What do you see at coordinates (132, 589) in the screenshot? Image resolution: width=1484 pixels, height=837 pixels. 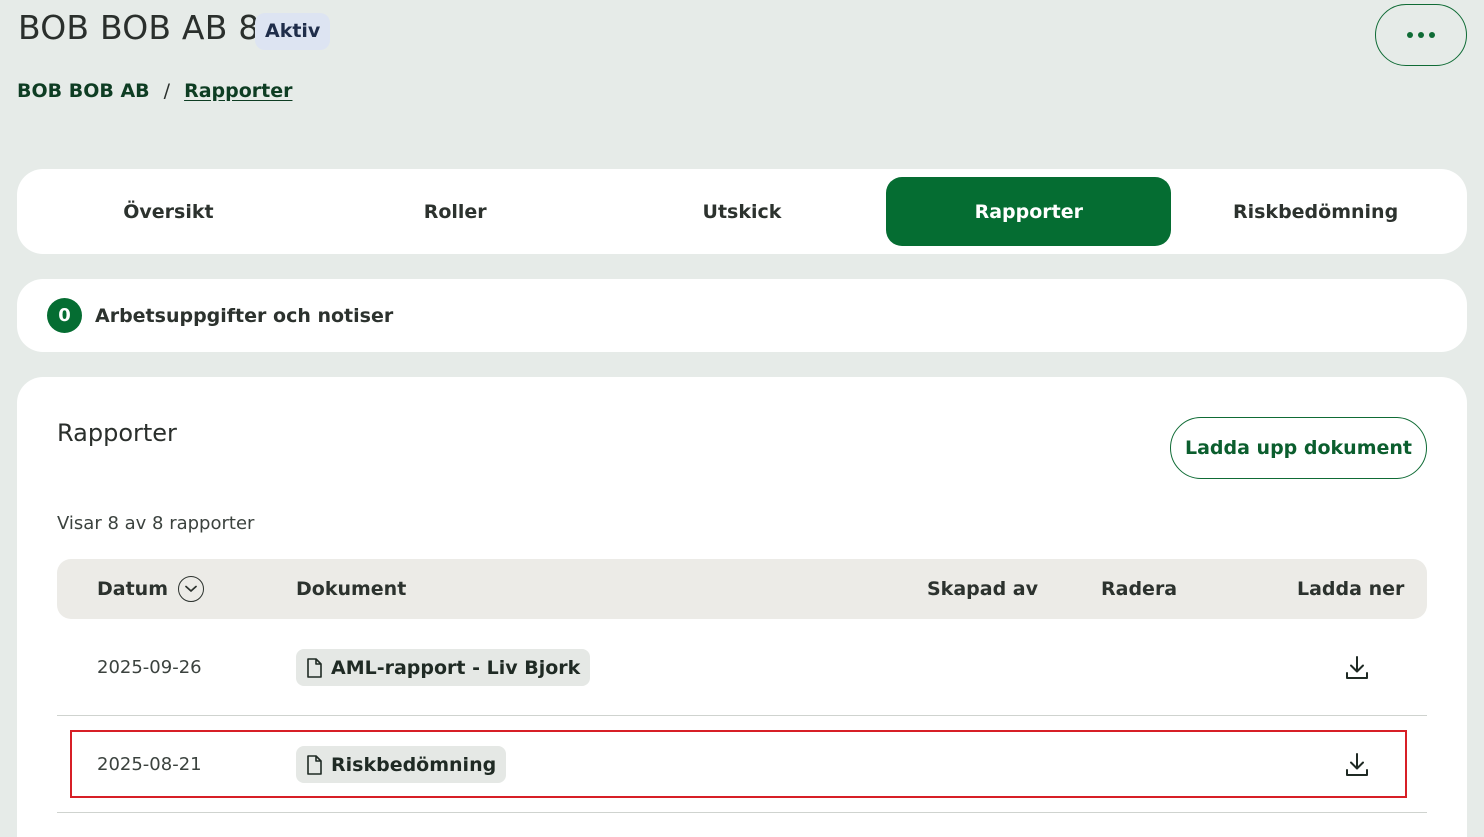 I see `column-header-date-label: Datum` at bounding box center [132, 589].